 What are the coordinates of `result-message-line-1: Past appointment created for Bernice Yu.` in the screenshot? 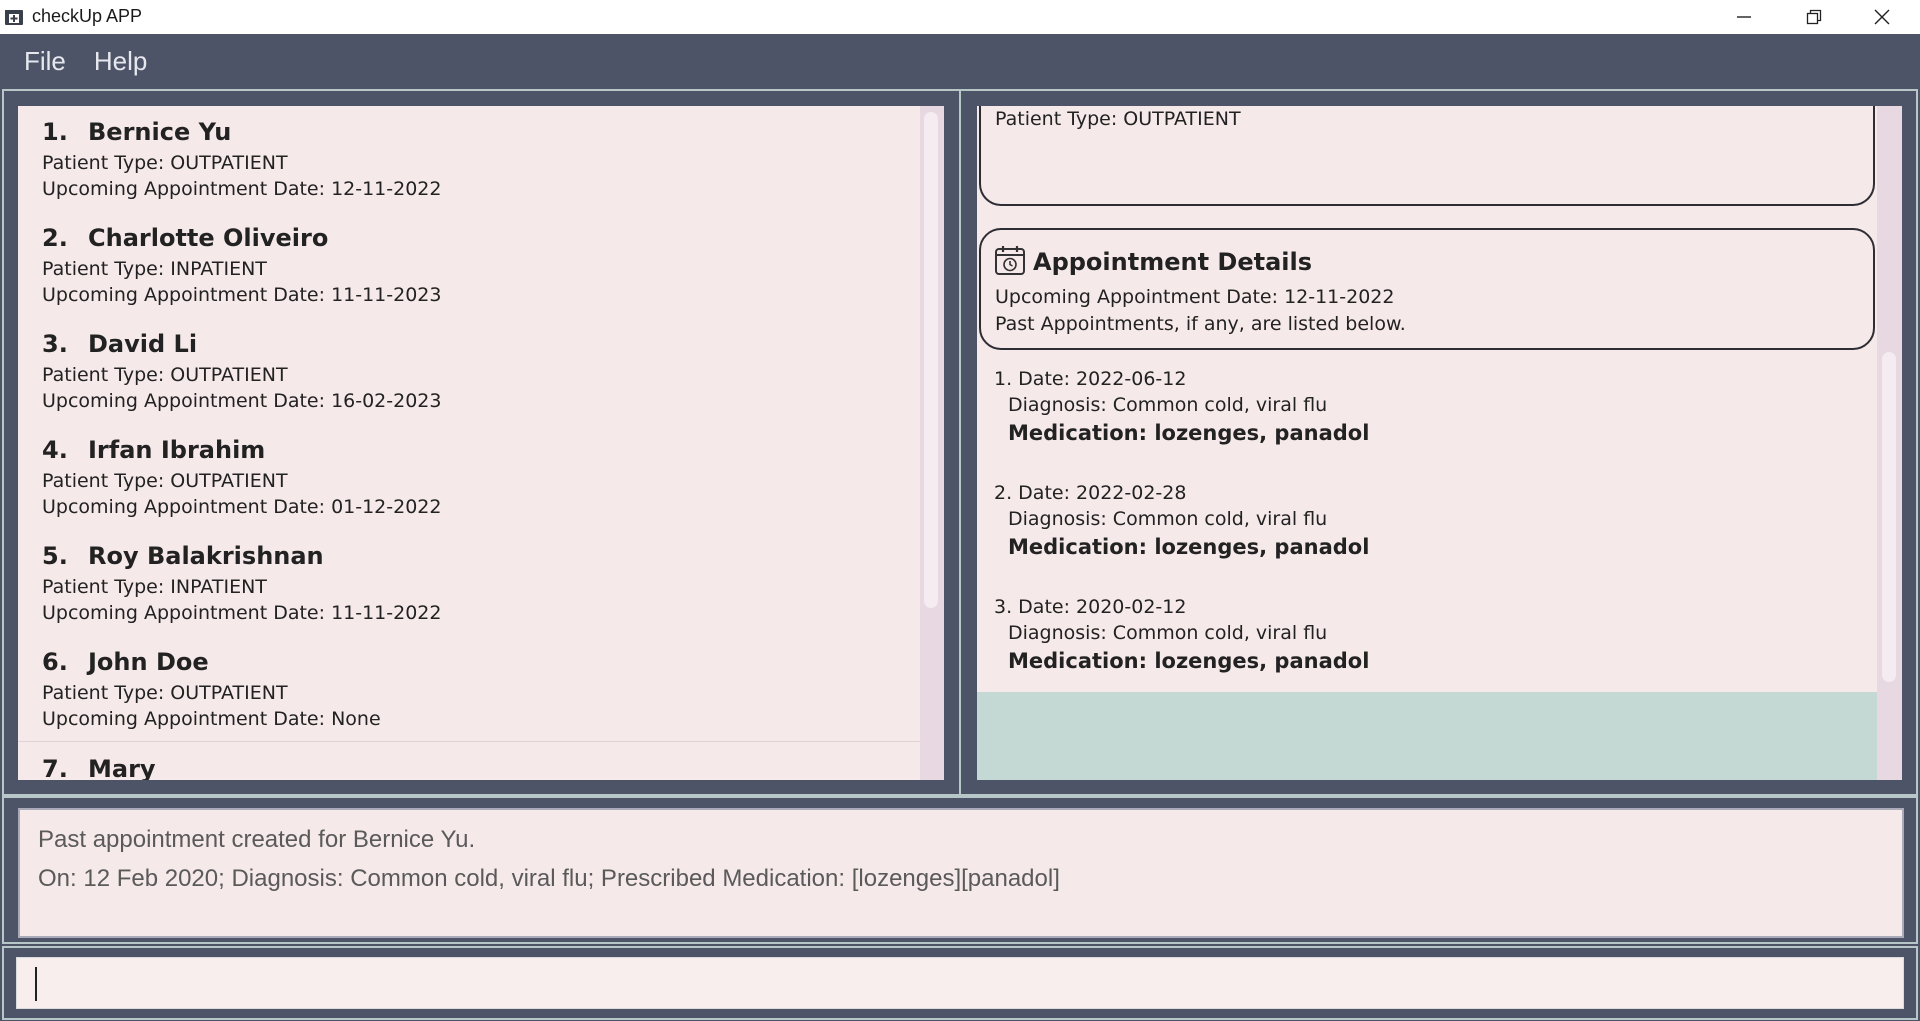 It's located at (257, 839).